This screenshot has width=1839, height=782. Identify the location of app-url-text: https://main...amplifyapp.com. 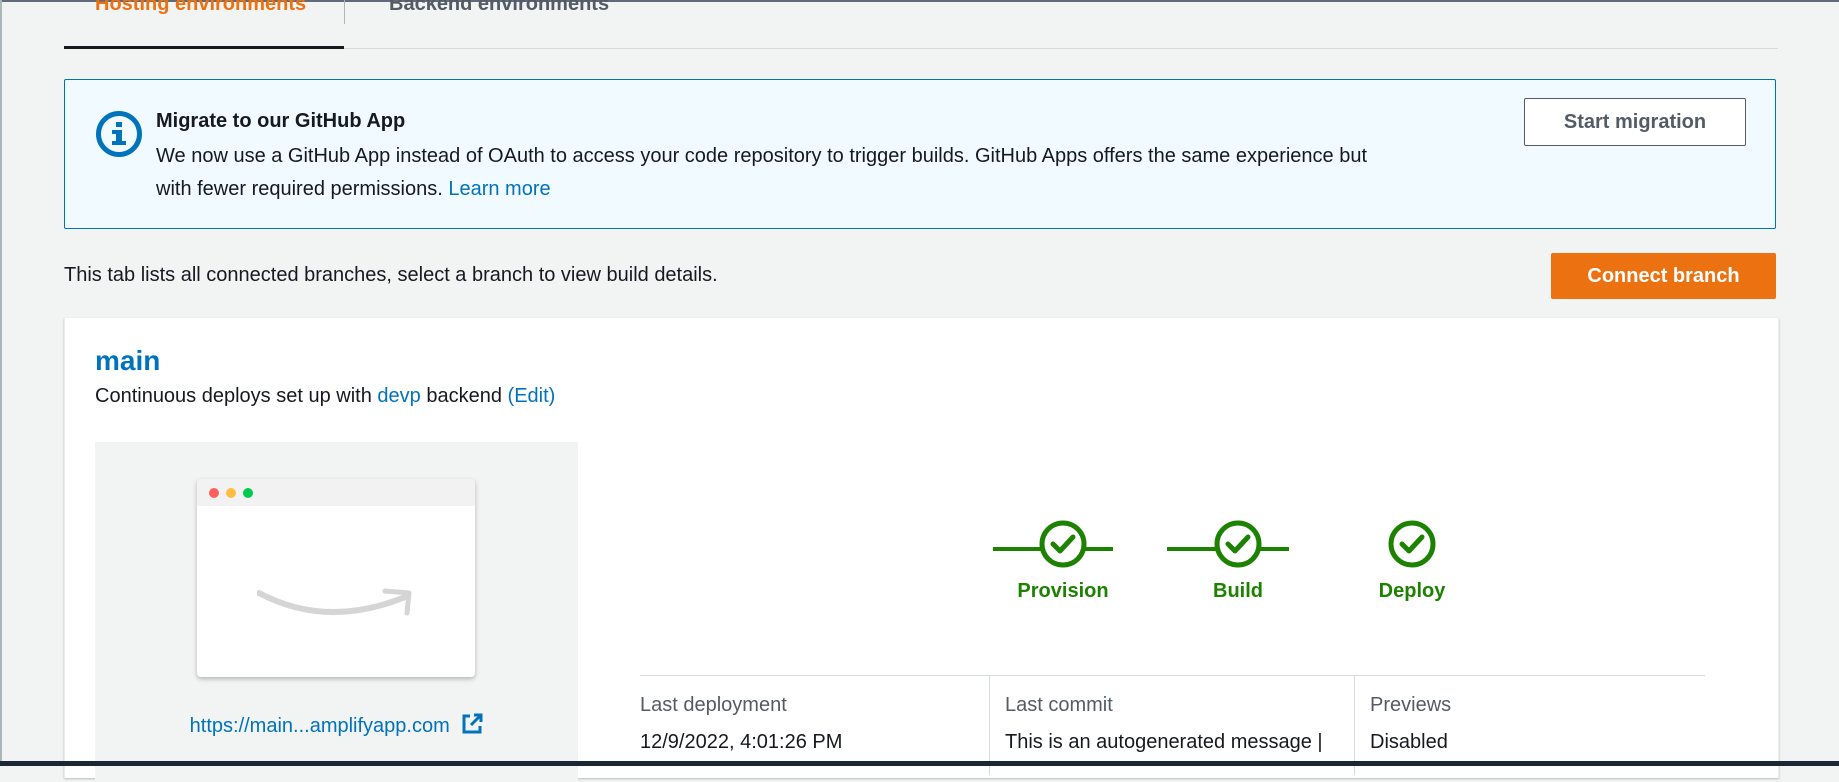
(319, 726).